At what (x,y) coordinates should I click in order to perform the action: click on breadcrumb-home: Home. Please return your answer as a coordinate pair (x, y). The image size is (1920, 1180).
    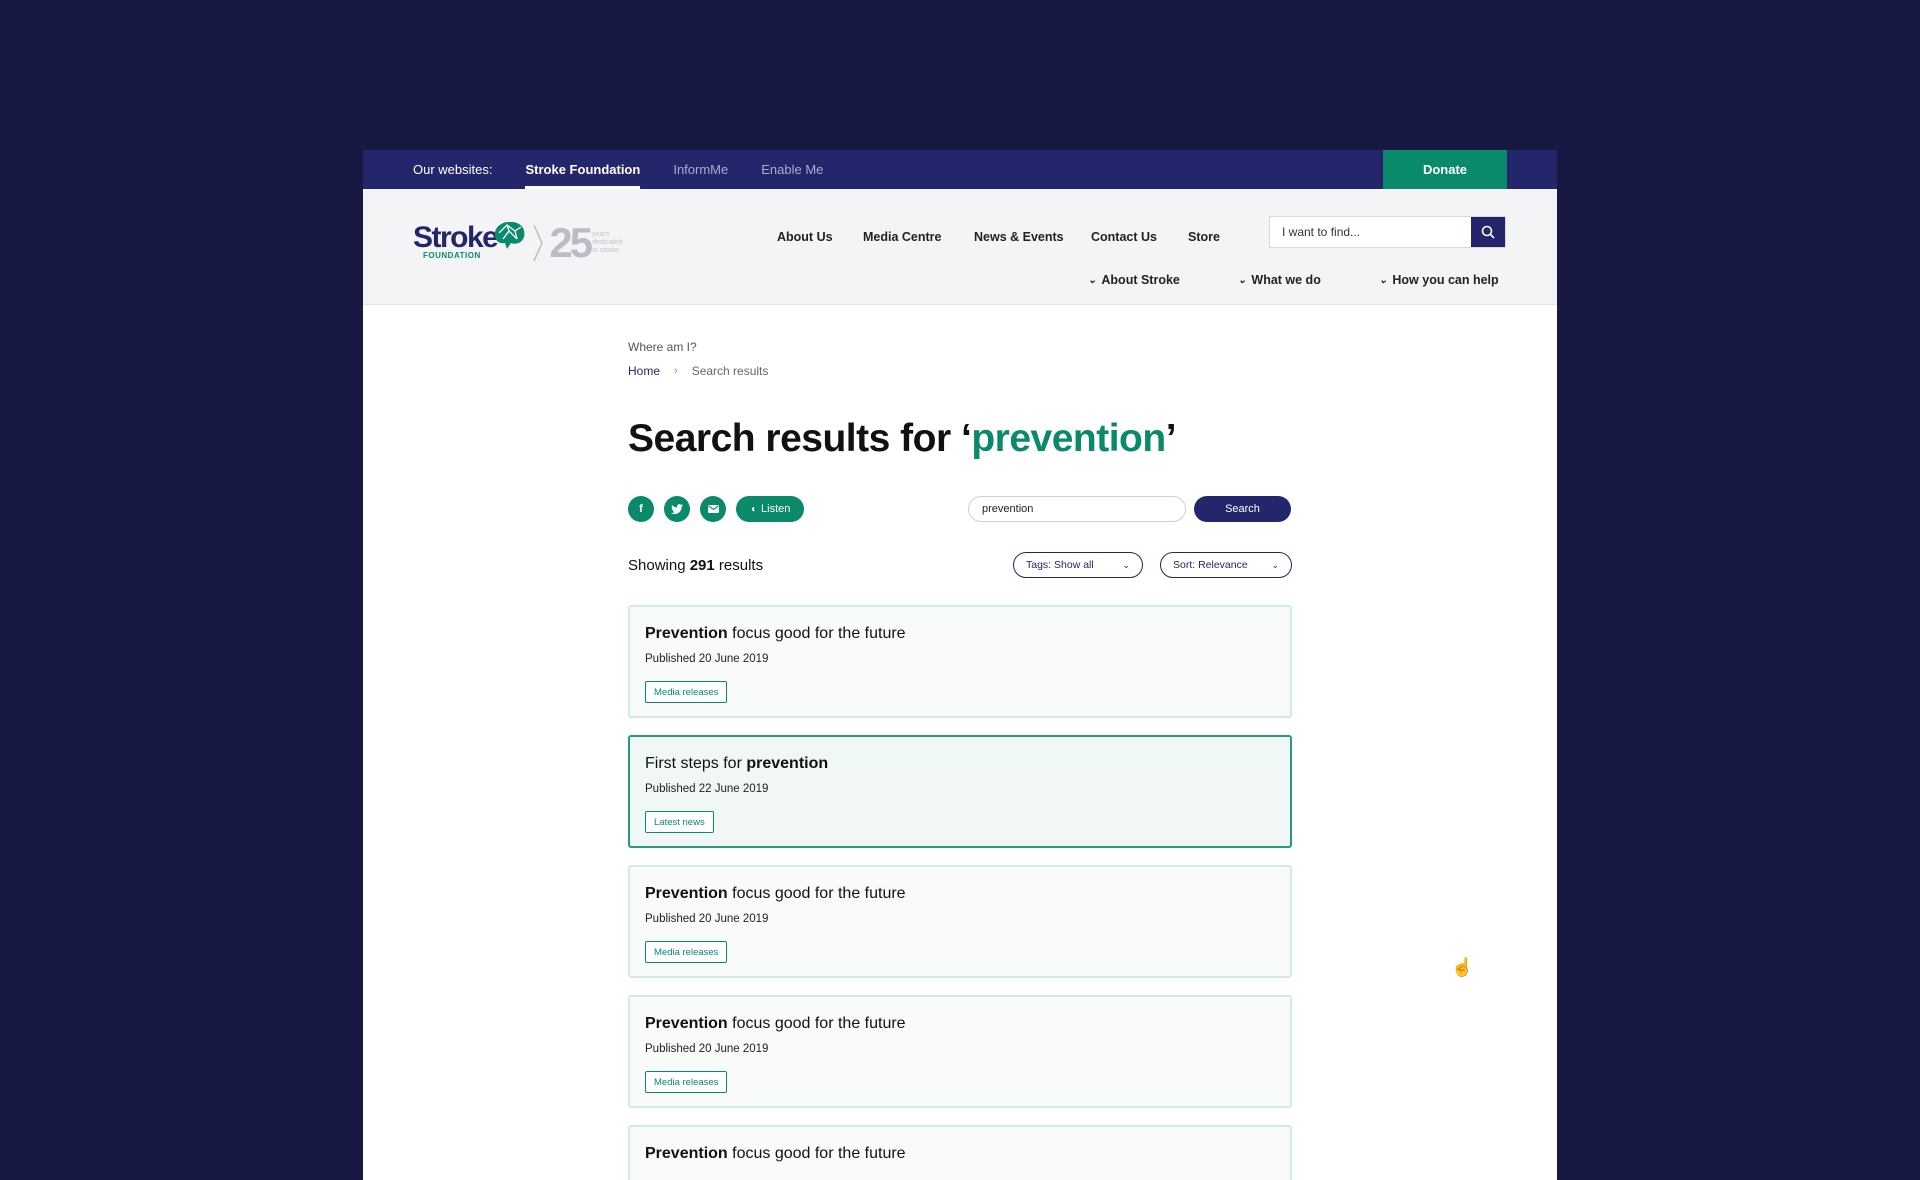
    Looking at the image, I should click on (644, 371).